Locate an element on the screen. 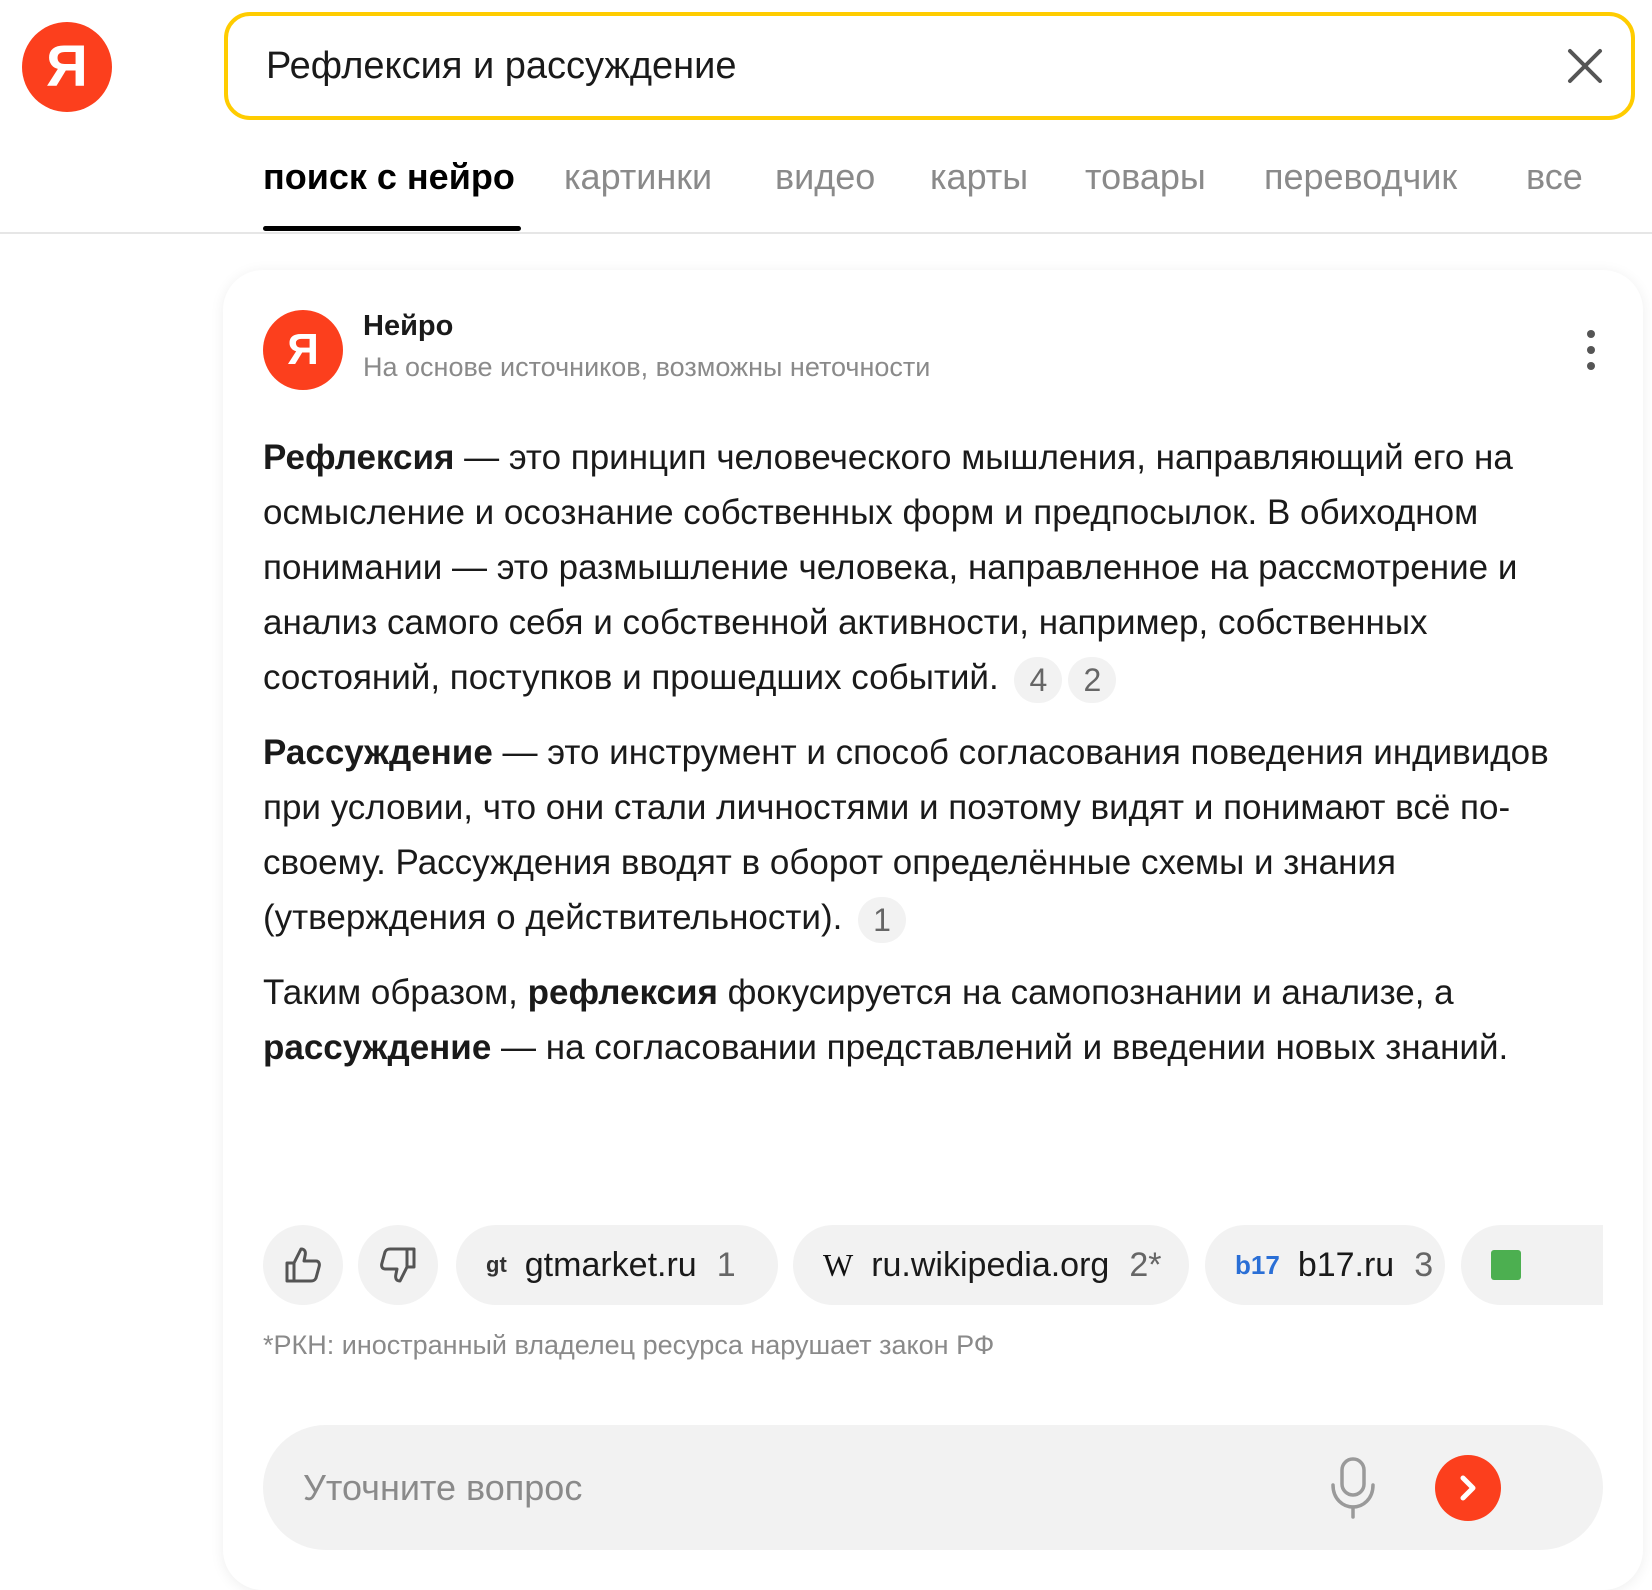 The width and height of the screenshot is (1652, 1590). tab-maps: карты is located at coordinates (979, 177).